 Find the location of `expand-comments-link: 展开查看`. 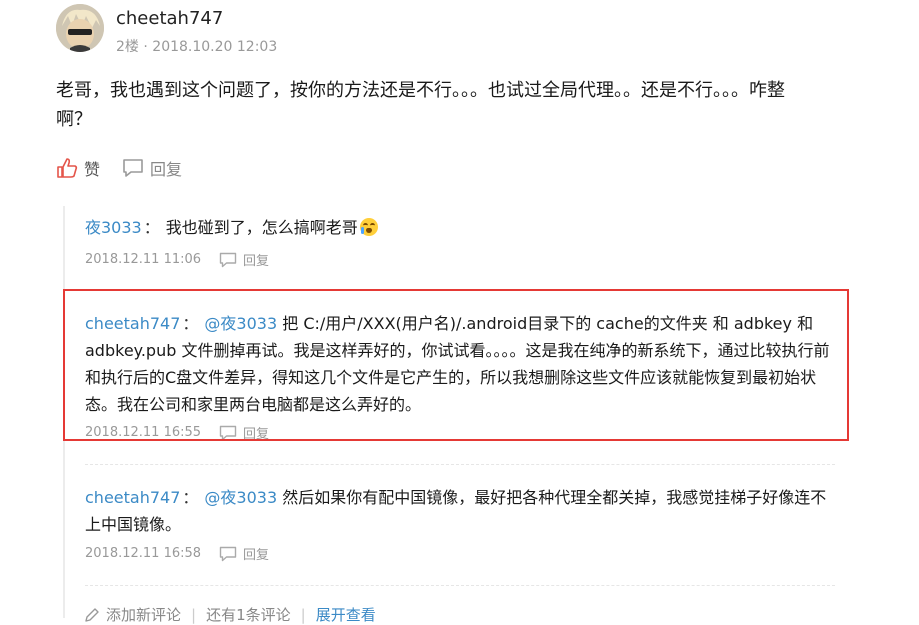

expand-comments-link: 展开查看 is located at coordinates (346, 614).